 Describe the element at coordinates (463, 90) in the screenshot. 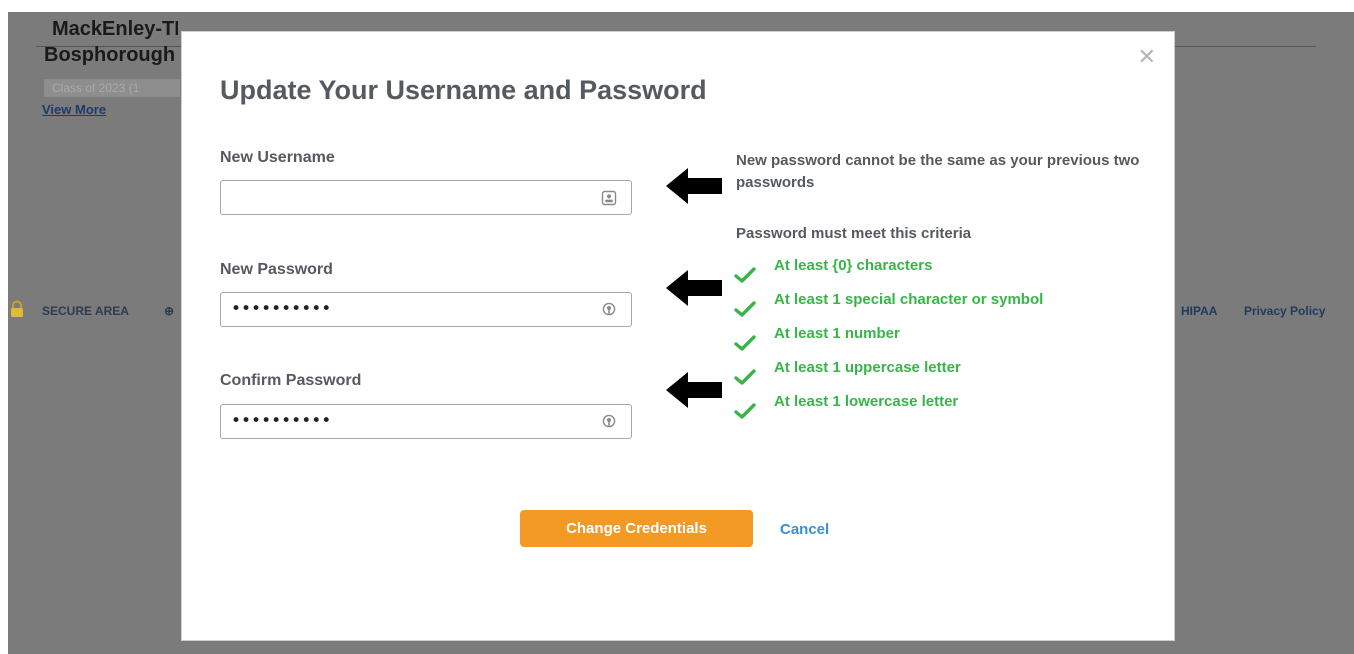

I see `modal-title: Update Your Username and Password` at that location.